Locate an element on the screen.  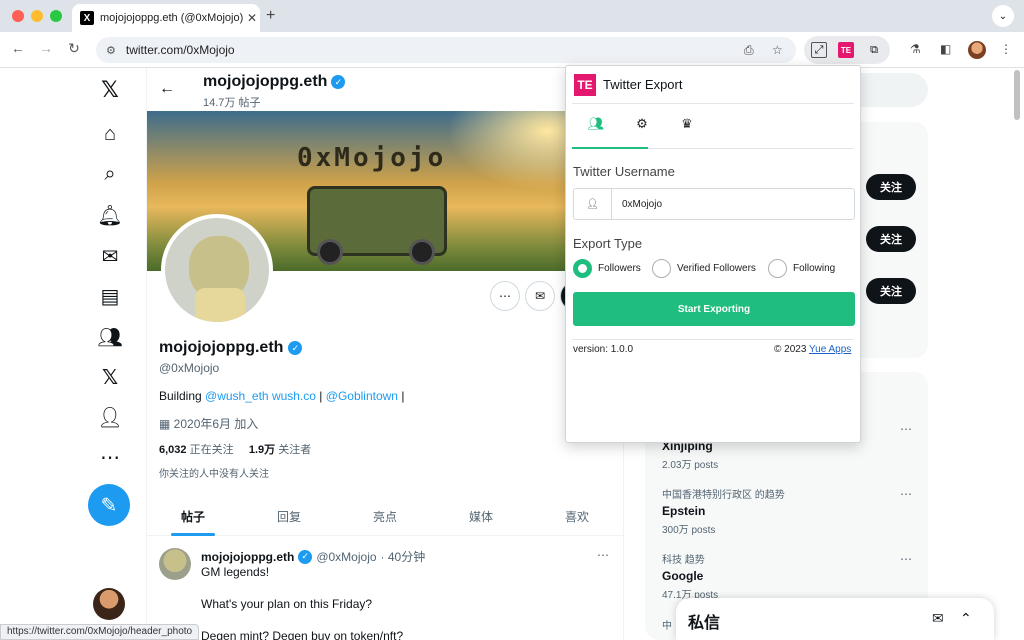
resize-extension-icon: ⤢ is located at coordinates (819, 50).